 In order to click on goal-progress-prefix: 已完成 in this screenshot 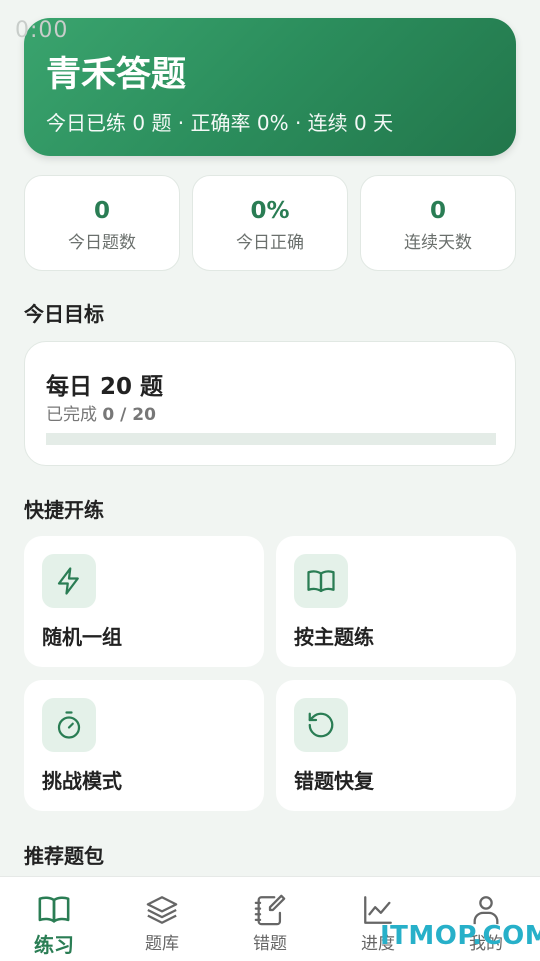, I will do `click(71, 415)`.